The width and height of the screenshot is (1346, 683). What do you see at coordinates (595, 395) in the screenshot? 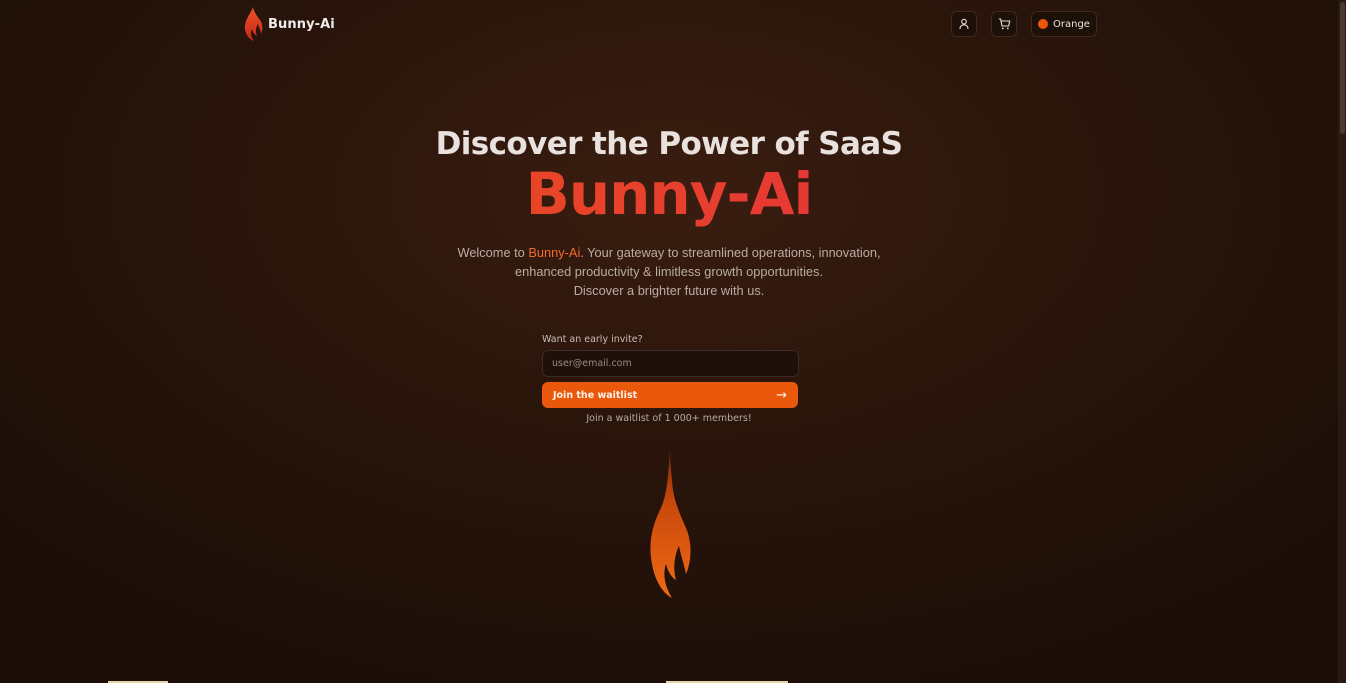
I see `join-waitlist-label: Join the waitlist` at bounding box center [595, 395].